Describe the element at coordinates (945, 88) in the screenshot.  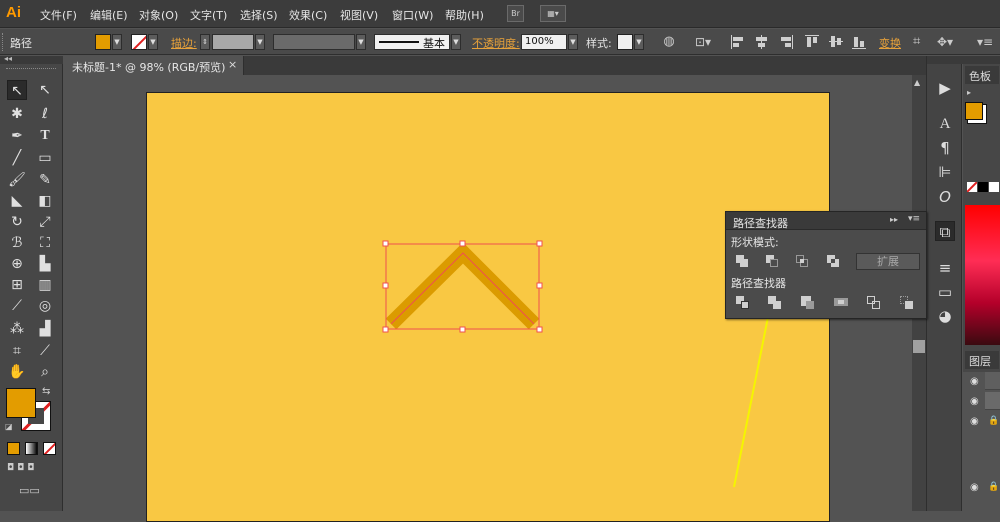
I see `play-icon: ▶` at that location.